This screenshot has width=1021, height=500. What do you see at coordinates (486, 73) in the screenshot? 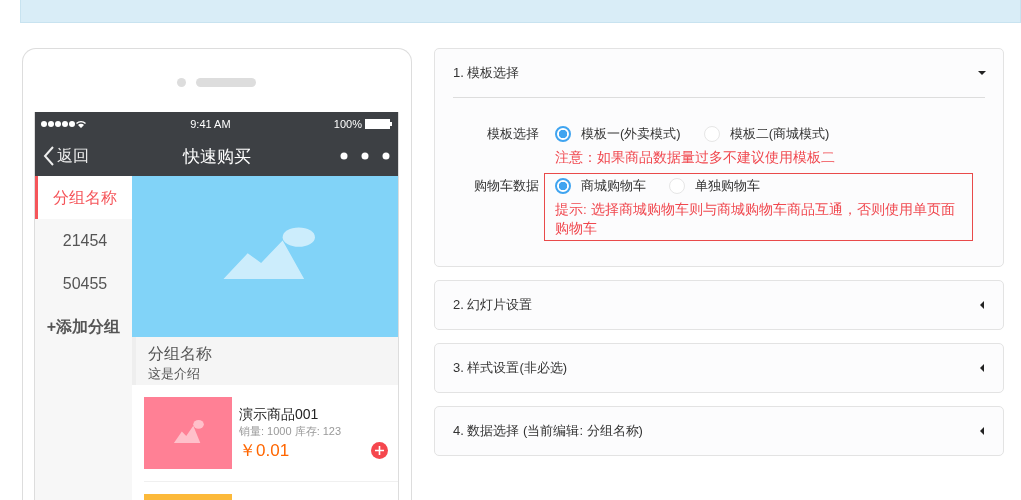
I see `panel-title: 1. 模板选择` at bounding box center [486, 73].